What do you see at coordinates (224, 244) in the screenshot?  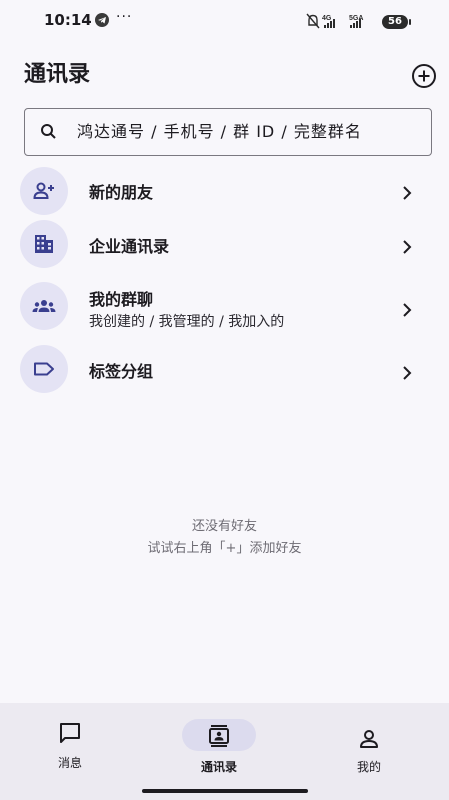 I see `list-item-enterprise-contacts: 企业通讯录` at bounding box center [224, 244].